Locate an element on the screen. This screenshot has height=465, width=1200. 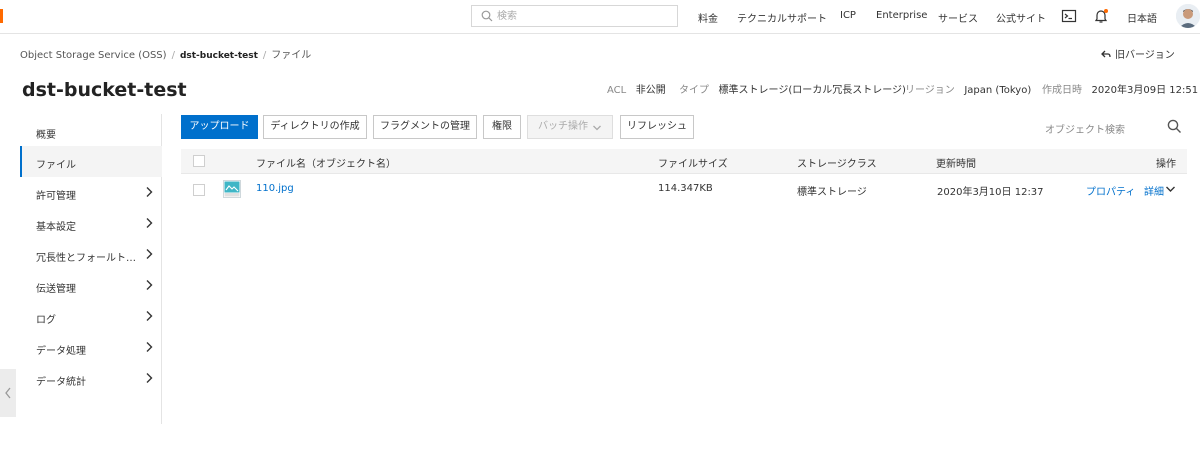
page-title: dst-bucket-test is located at coordinates (104, 90).